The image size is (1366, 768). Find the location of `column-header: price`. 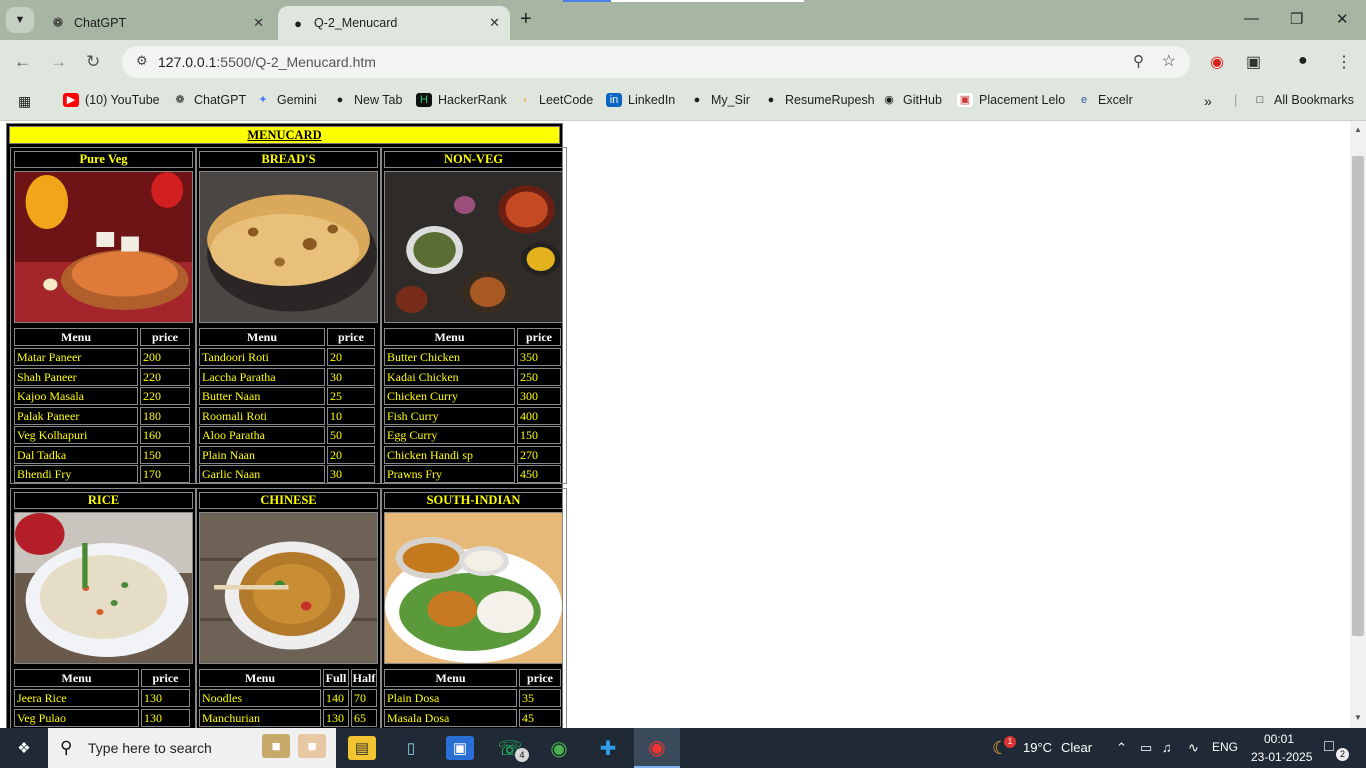

column-header: price is located at coordinates (539, 337).